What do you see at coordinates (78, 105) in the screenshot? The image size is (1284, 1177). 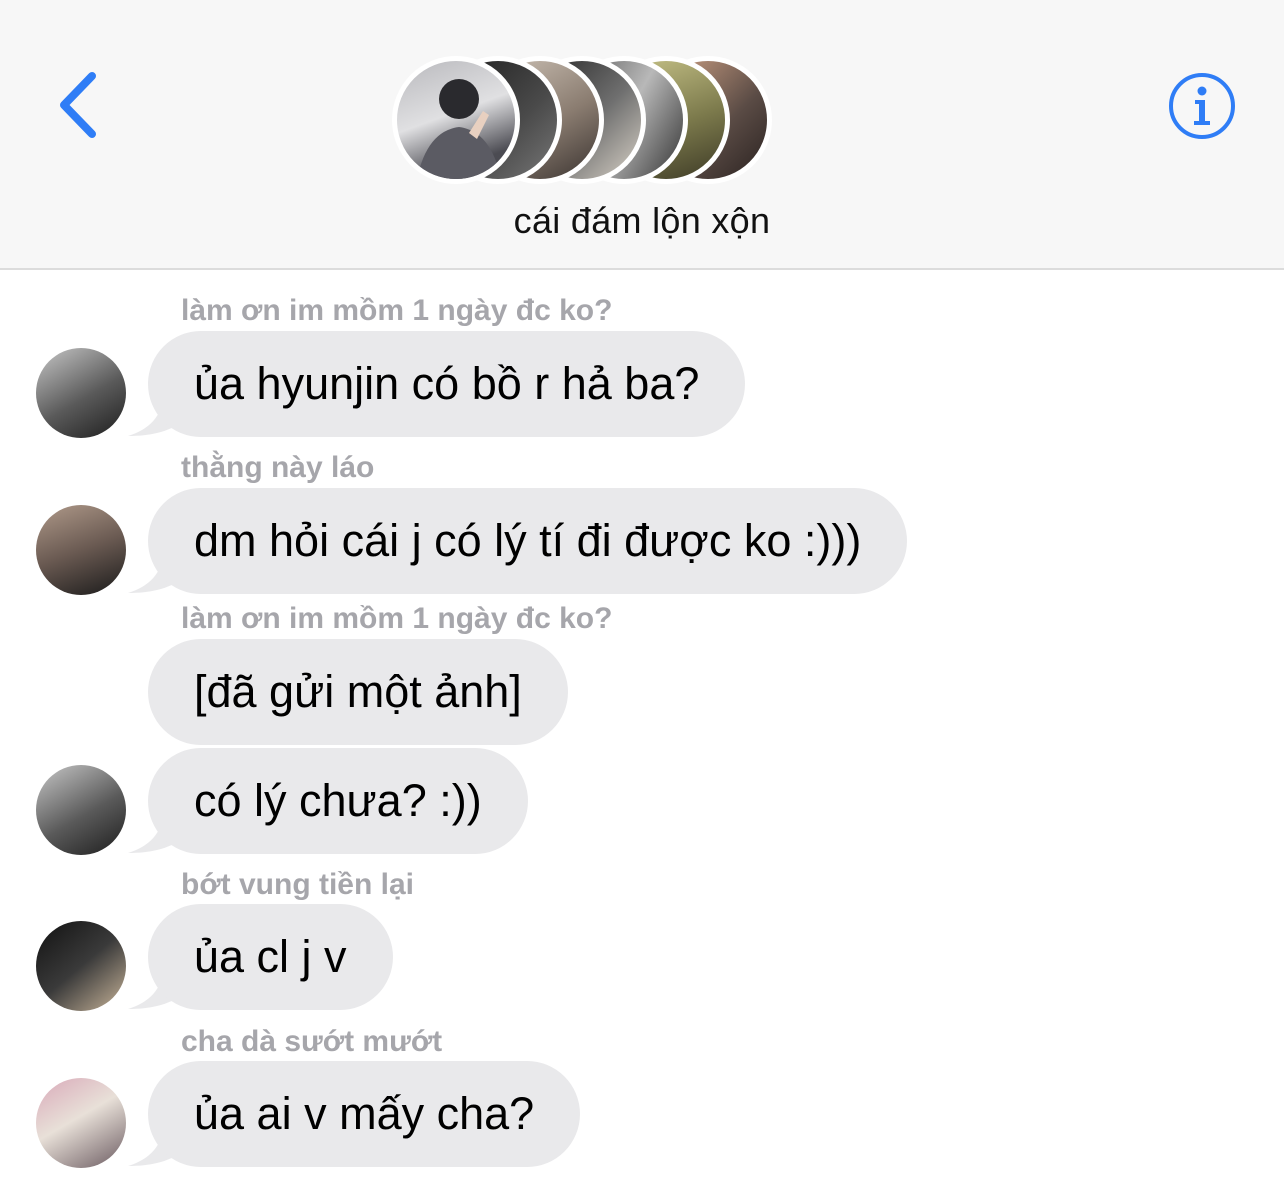 I see `chevron-left-icon` at bounding box center [78, 105].